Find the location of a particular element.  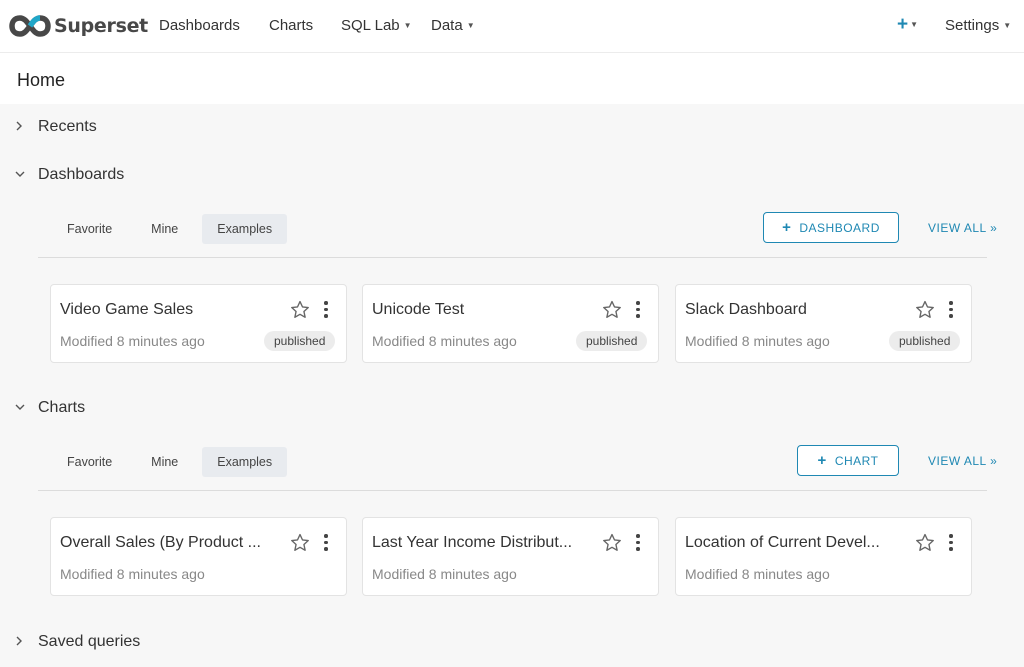

nav-charts-label: Charts is located at coordinates (291, 25).